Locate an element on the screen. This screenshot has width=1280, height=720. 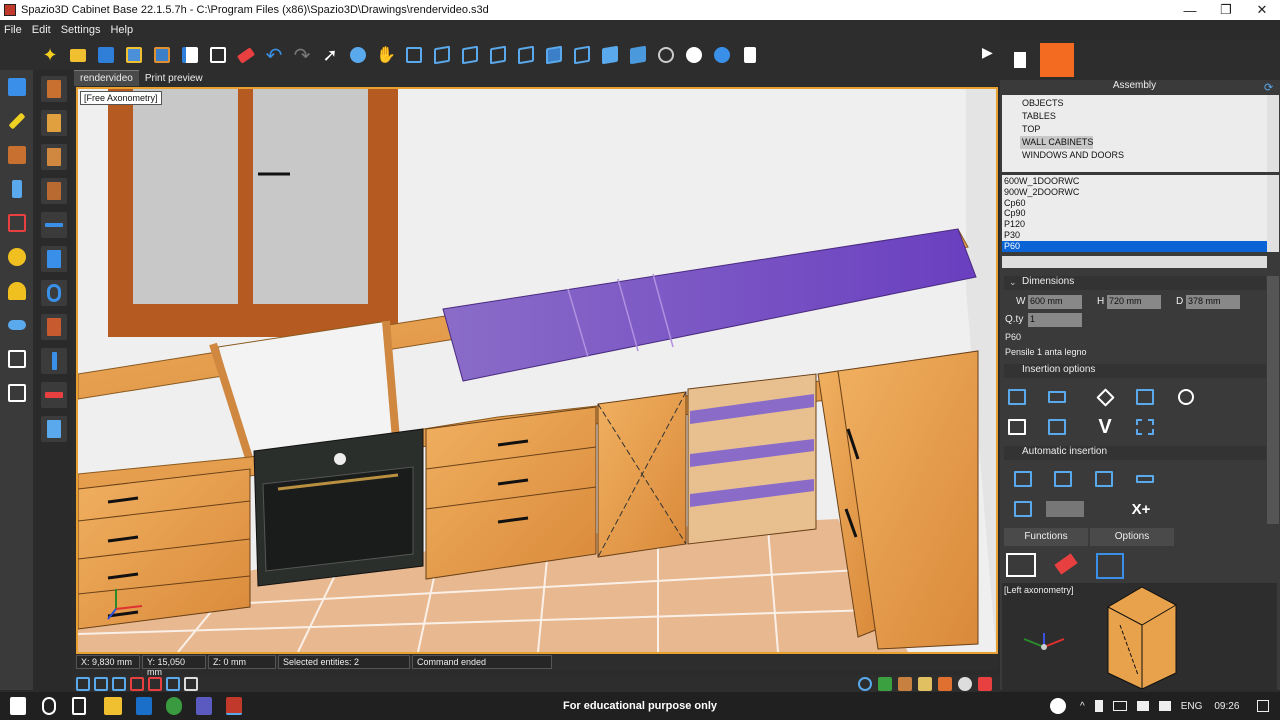
clipboard-list-icon is located at coordinates (1020, 60).